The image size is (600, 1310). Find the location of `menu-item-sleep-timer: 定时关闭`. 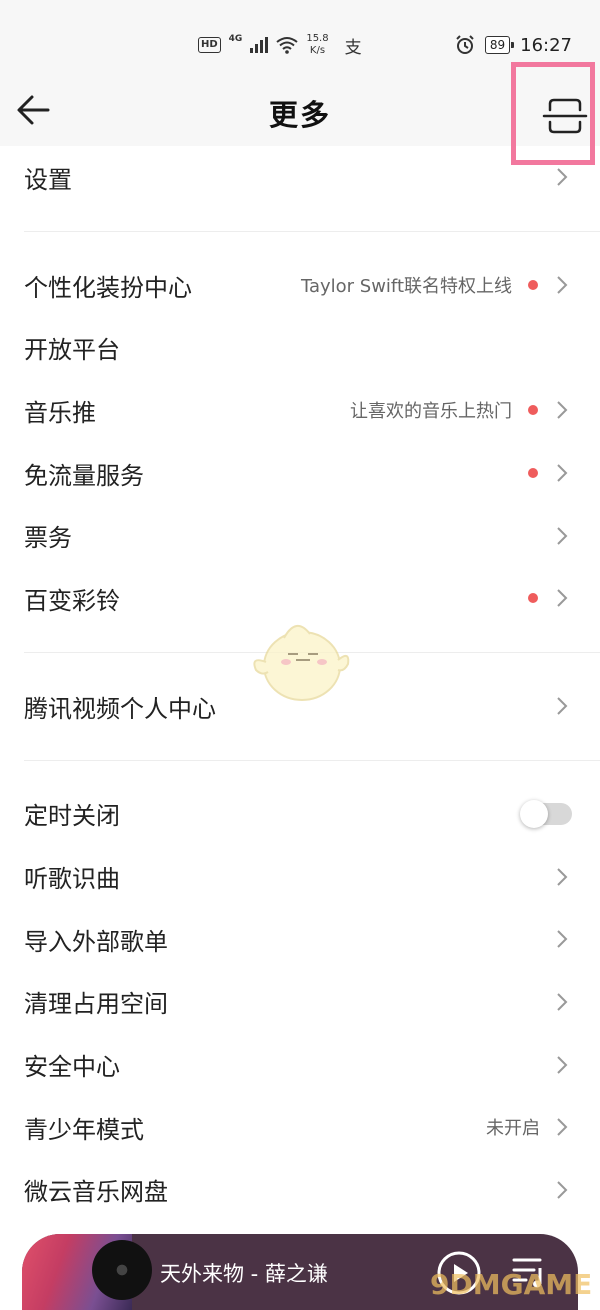

menu-item-sleep-timer: 定时关闭 is located at coordinates (300, 814).